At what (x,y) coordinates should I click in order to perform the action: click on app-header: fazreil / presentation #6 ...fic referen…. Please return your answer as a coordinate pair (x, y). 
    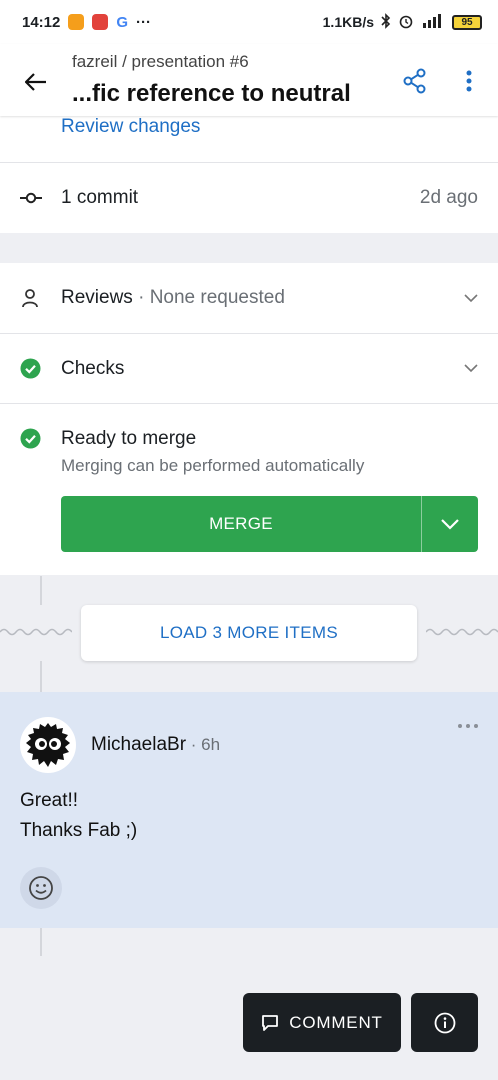
    Looking at the image, I should click on (249, 80).